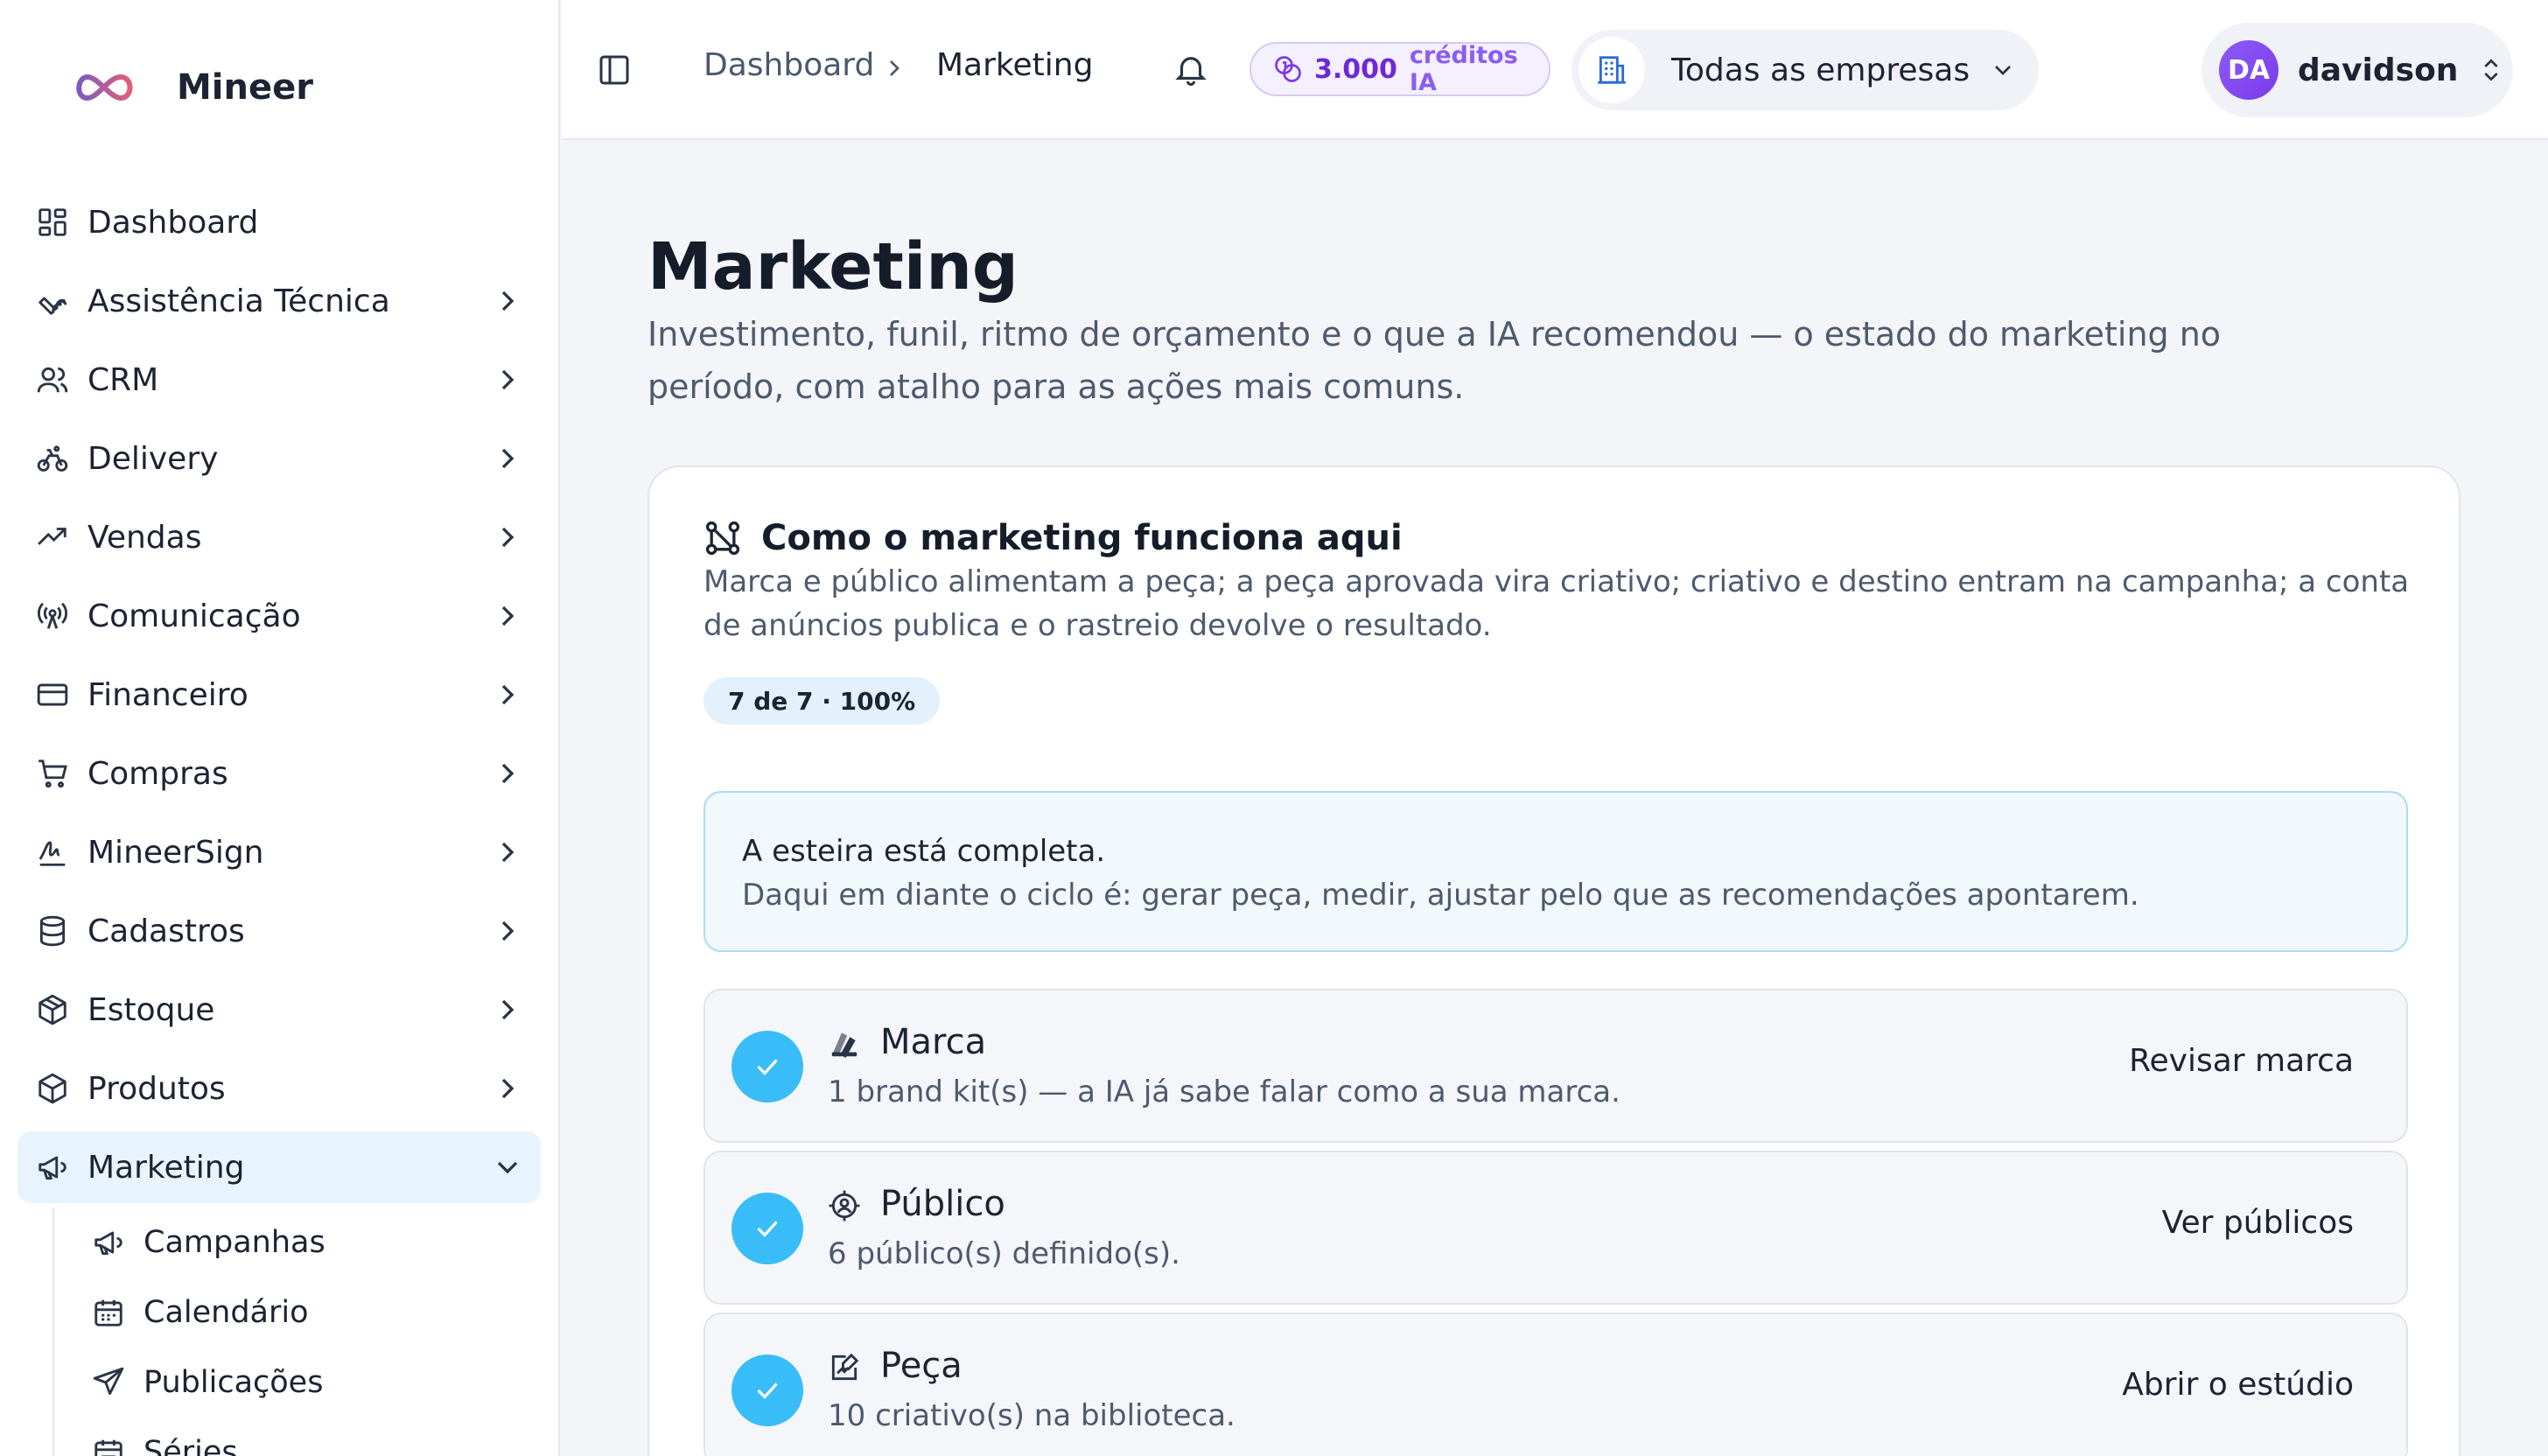  I want to click on grid-icon, so click(52, 222).